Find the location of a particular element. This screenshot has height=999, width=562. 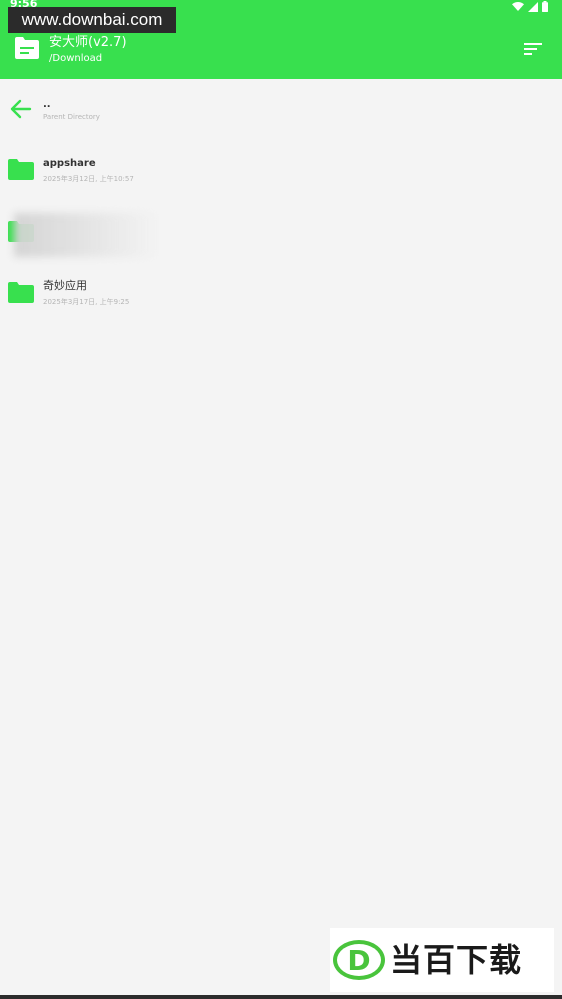

d-logo-icon: D is located at coordinates (359, 960).